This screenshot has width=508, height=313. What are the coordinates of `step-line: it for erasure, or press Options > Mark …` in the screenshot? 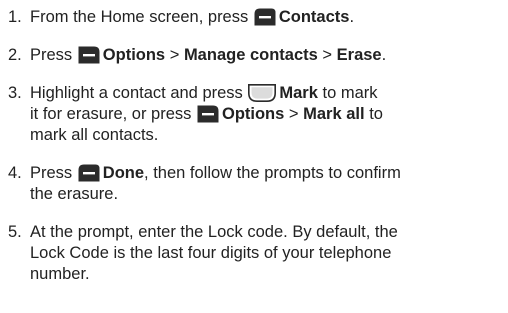 It's located at (267, 114).